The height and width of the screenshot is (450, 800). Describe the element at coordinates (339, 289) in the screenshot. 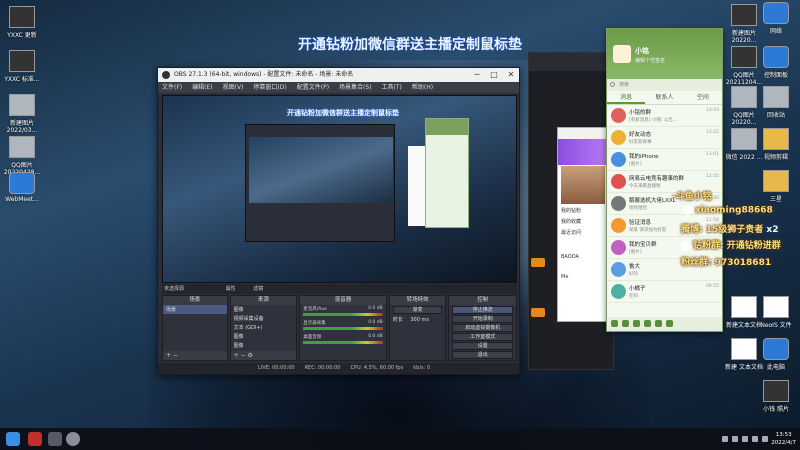

I see `source-toolbar: 未选择源 属性 滤镜` at that location.